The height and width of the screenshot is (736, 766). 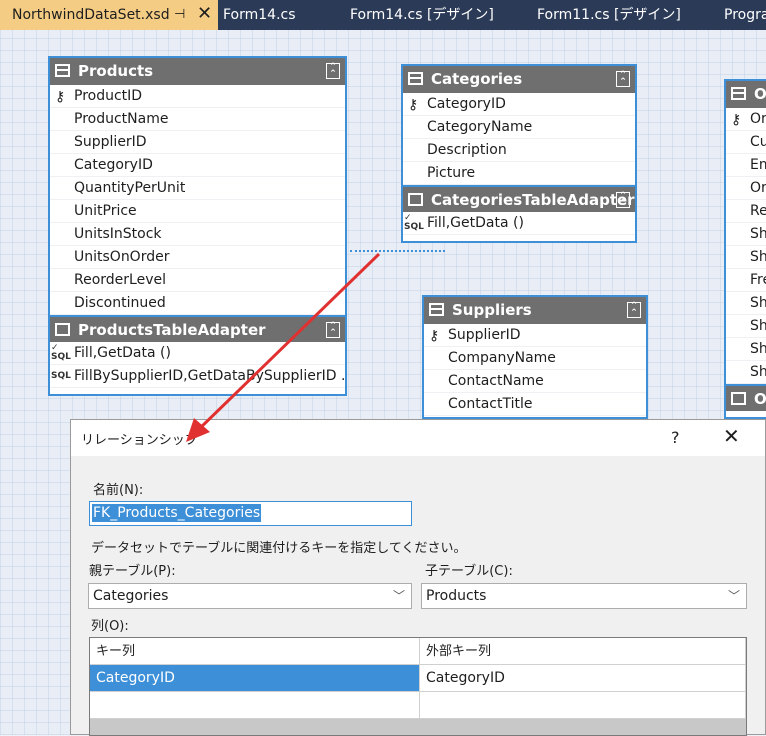 I want to click on tab-form11-design: Form11.cs [デザイン], so click(x=609, y=15).